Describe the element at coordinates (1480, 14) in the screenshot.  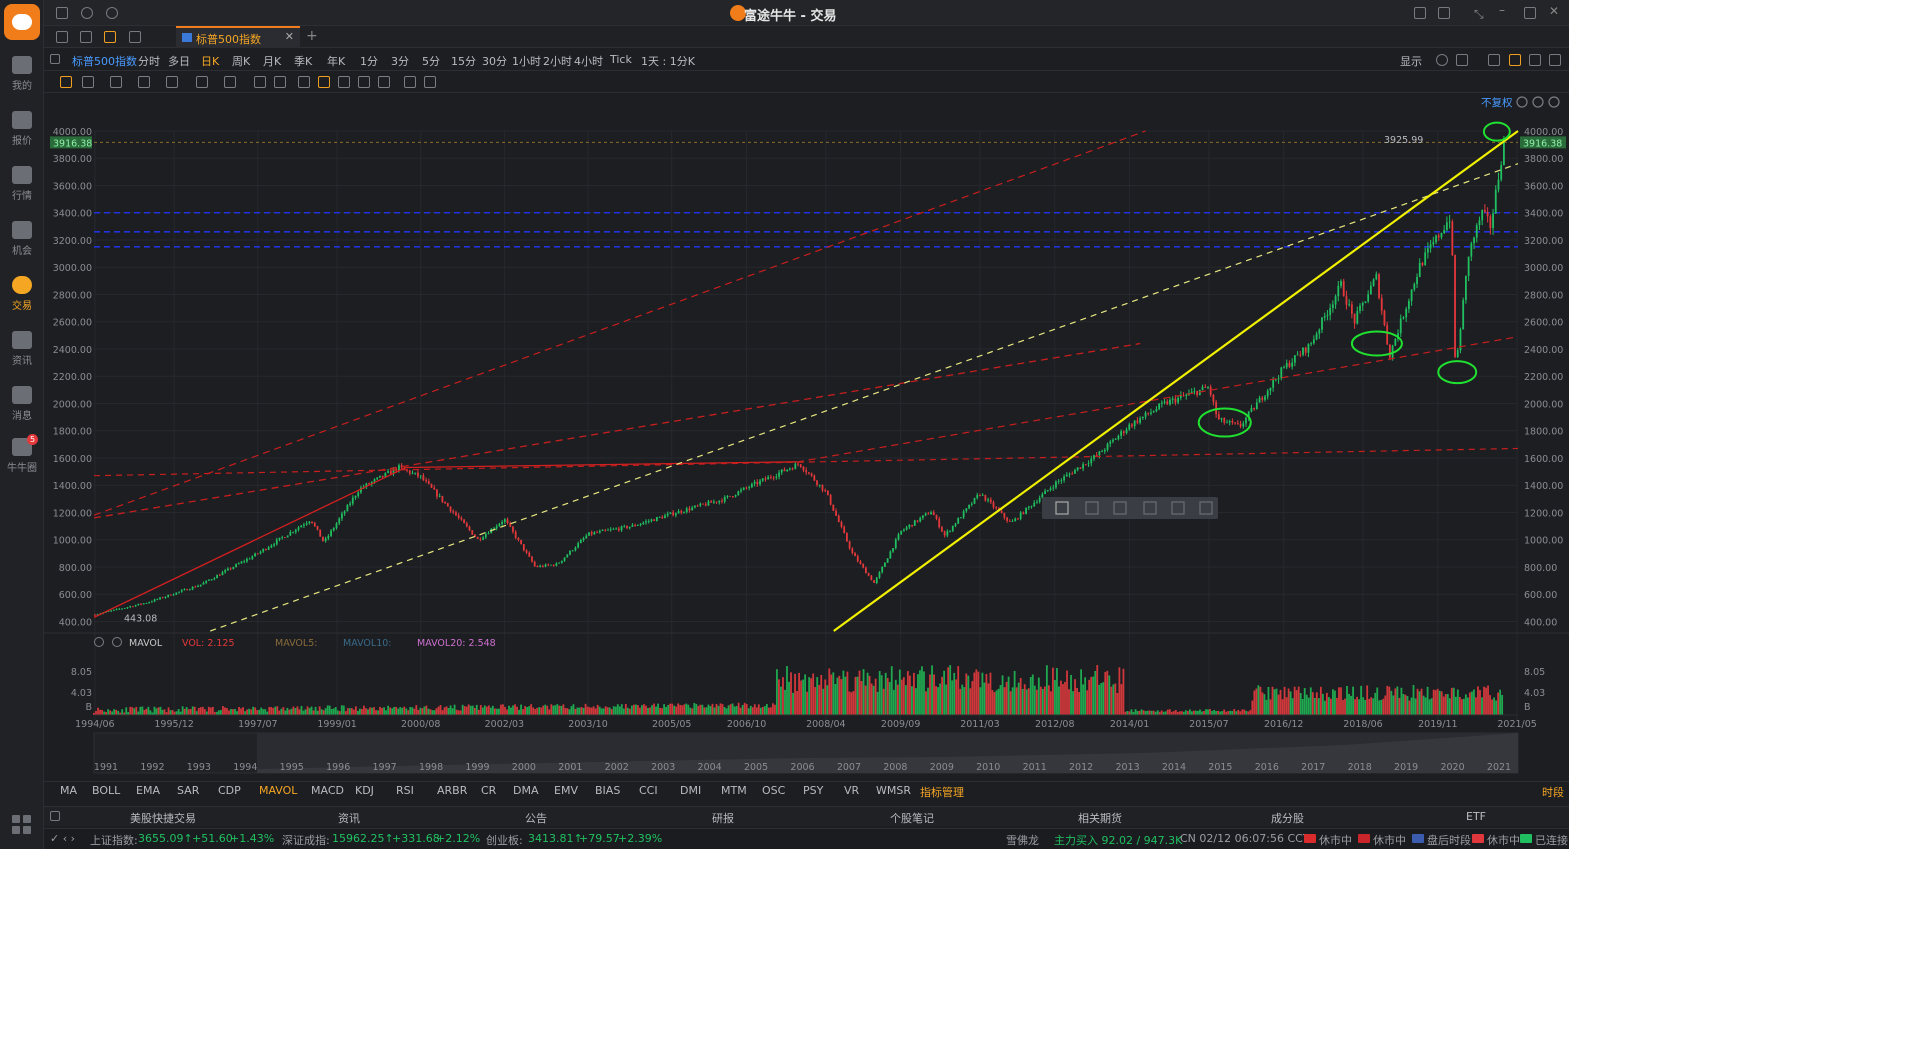
I see `shrink-icon: ⤡` at that location.